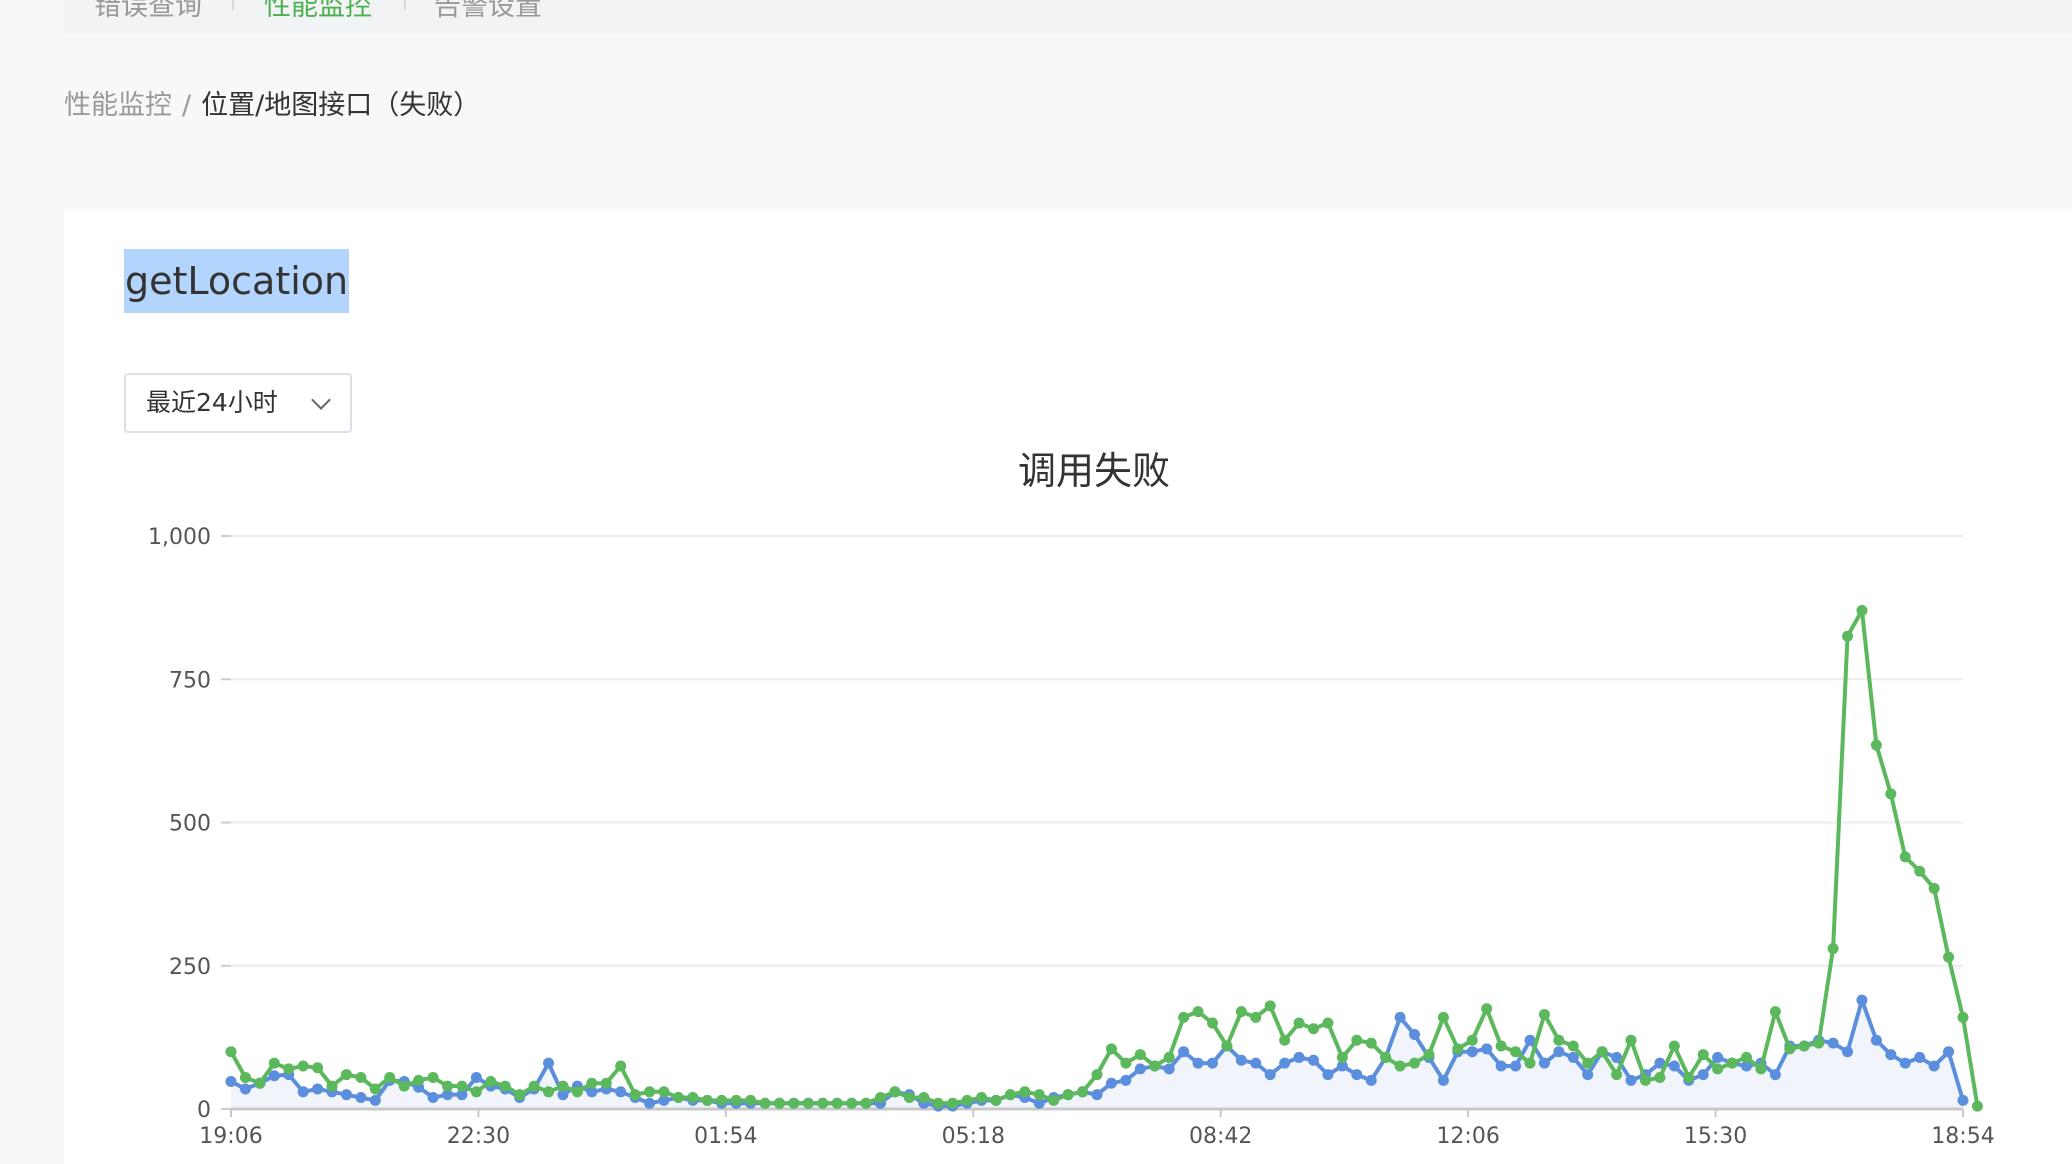 The image size is (2072, 1164). I want to click on nav-item-error-query: 错误查询, so click(148, 11).